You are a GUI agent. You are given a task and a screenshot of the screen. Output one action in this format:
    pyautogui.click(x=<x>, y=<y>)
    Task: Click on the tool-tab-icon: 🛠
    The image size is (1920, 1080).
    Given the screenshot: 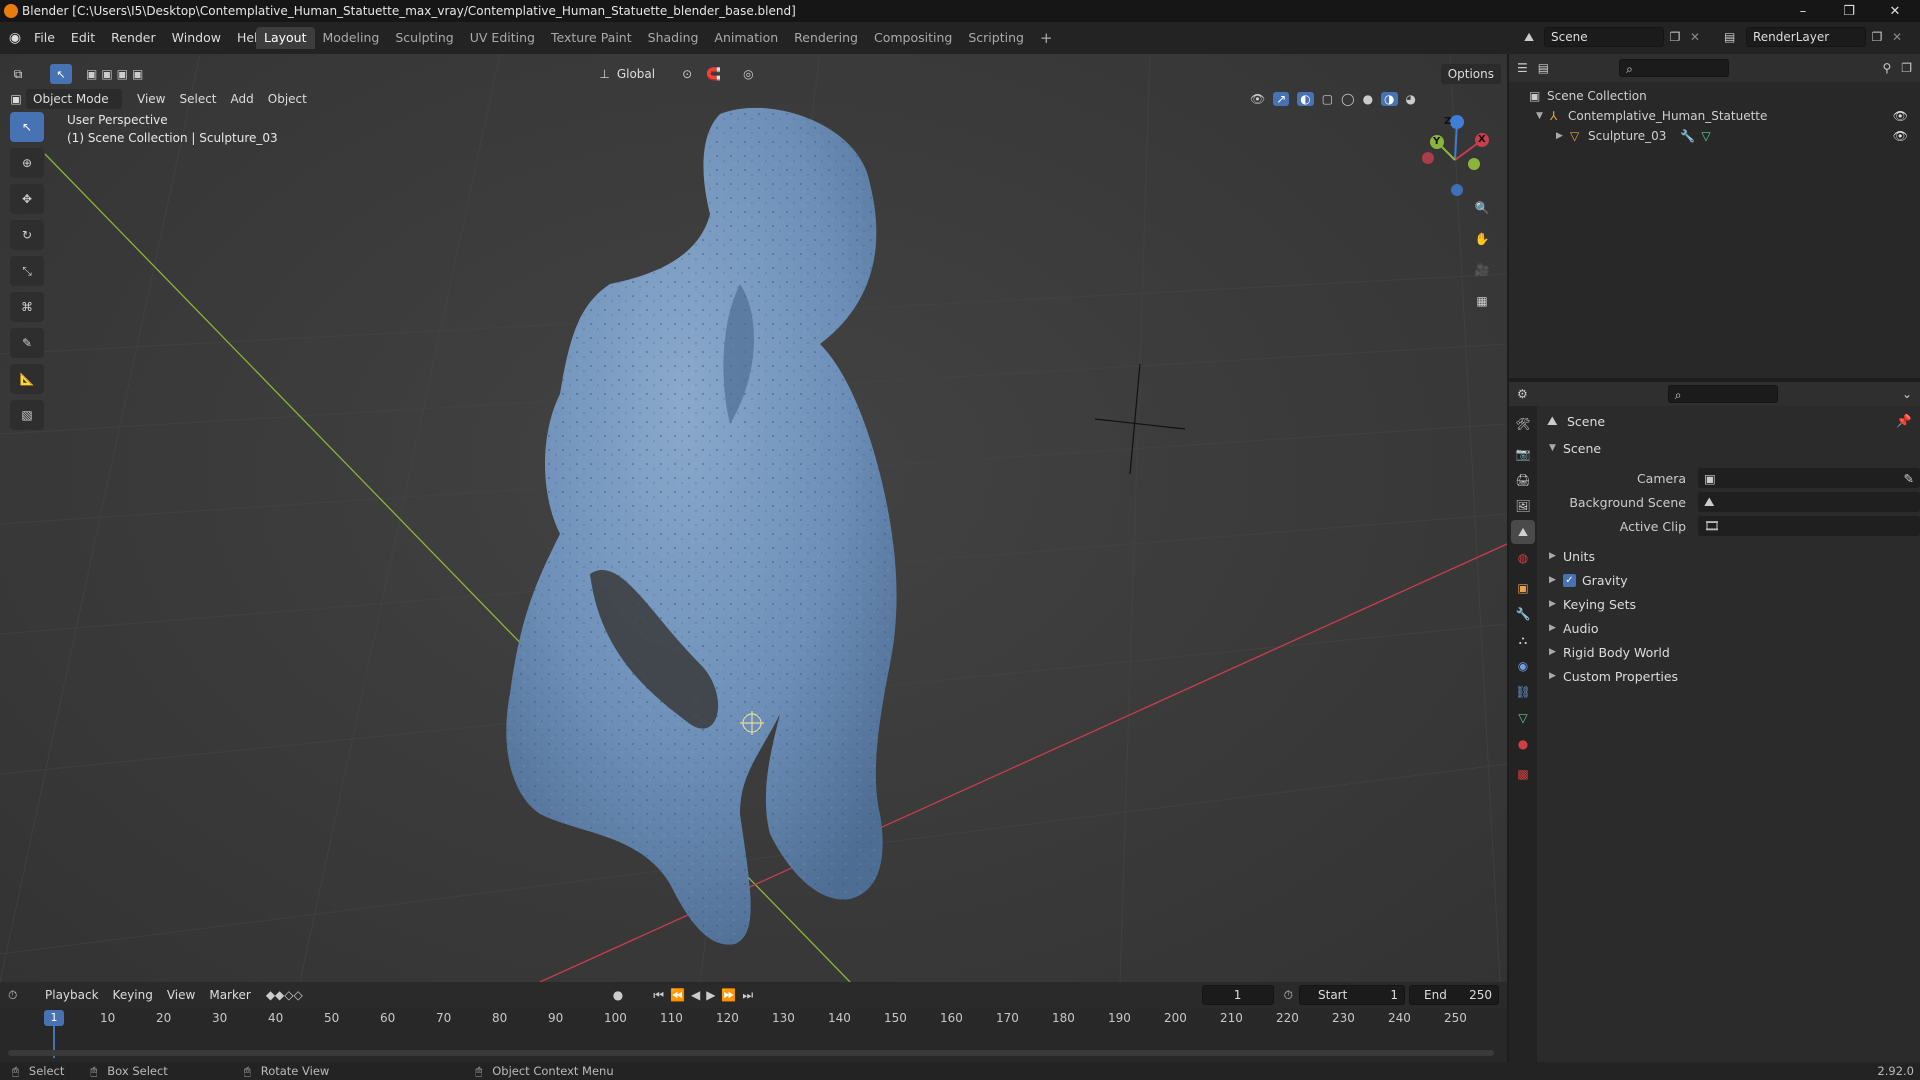 What is the action you would take?
    pyautogui.click(x=1523, y=424)
    